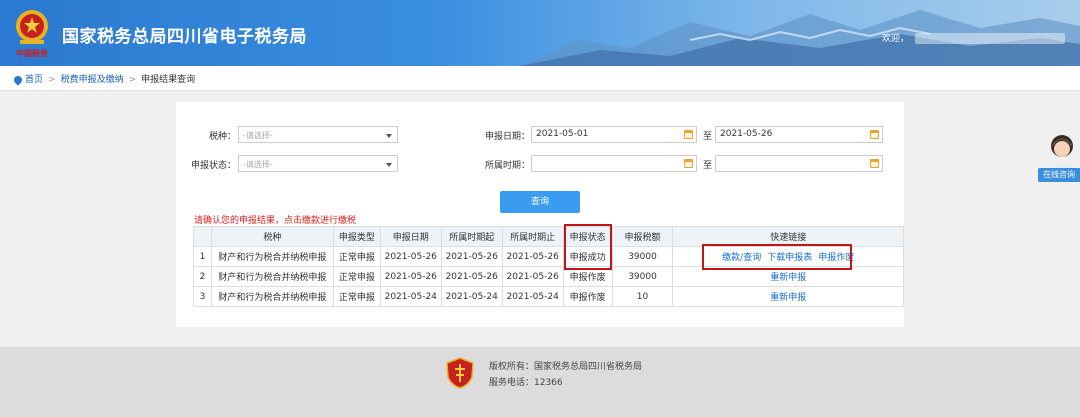  I want to click on period-from-input, so click(614, 163).